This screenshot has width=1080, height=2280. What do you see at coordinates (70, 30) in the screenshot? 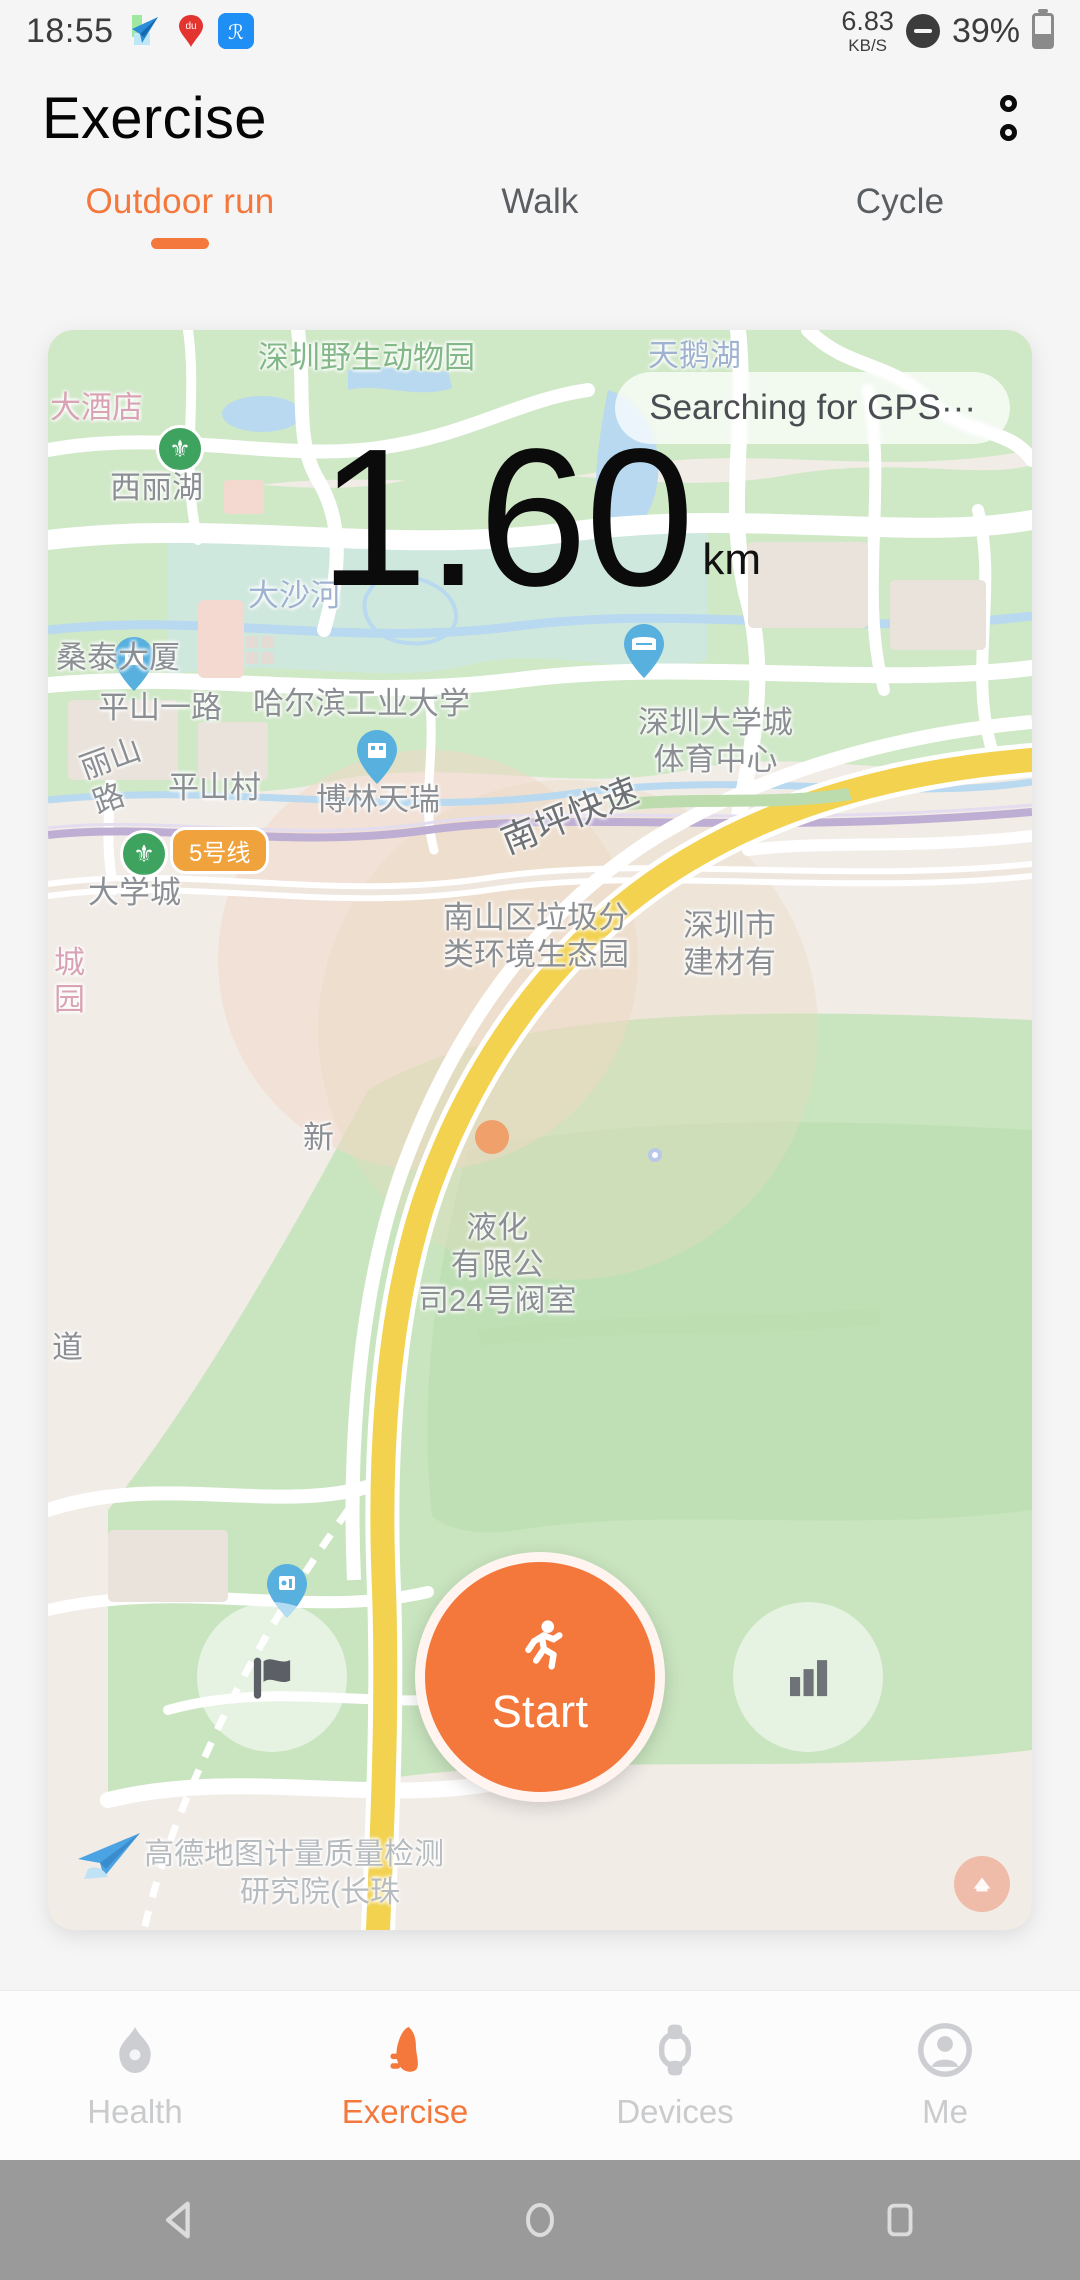
I see `status-time: 18:55` at bounding box center [70, 30].